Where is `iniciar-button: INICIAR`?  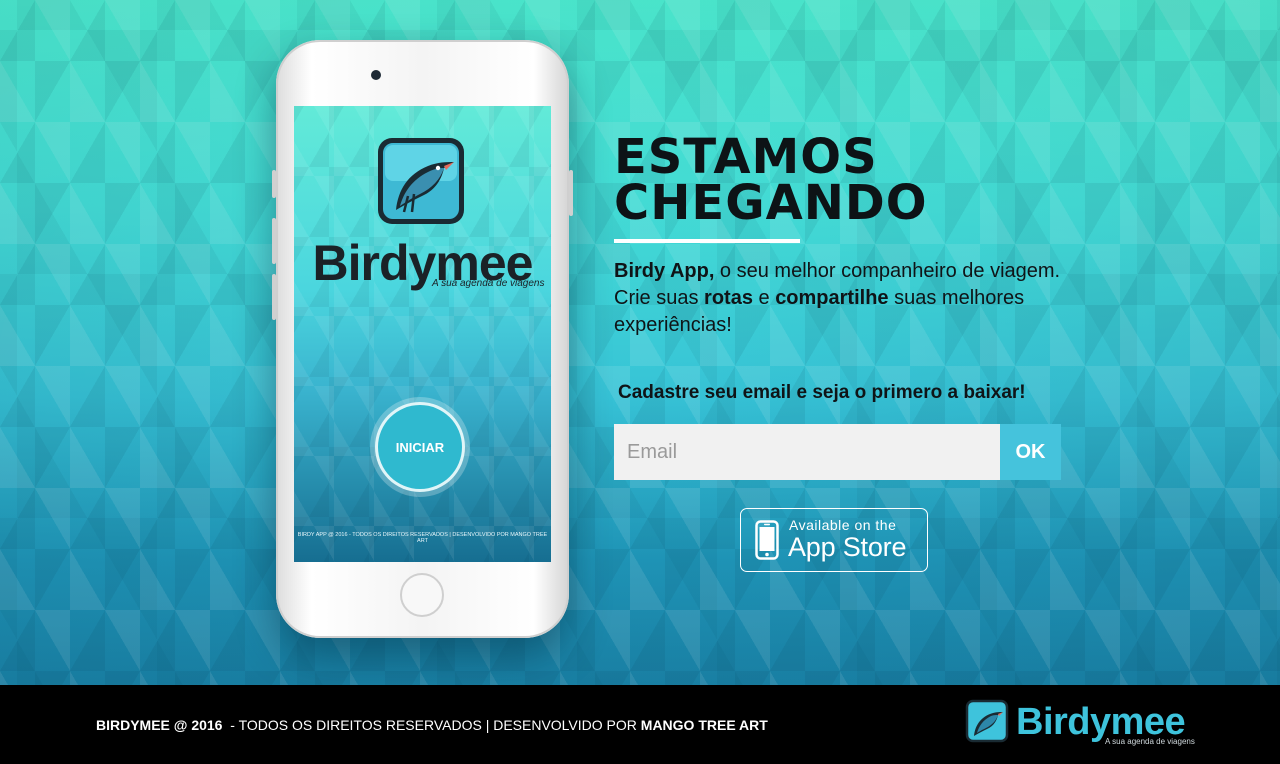 iniciar-button: INICIAR is located at coordinates (420, 447).